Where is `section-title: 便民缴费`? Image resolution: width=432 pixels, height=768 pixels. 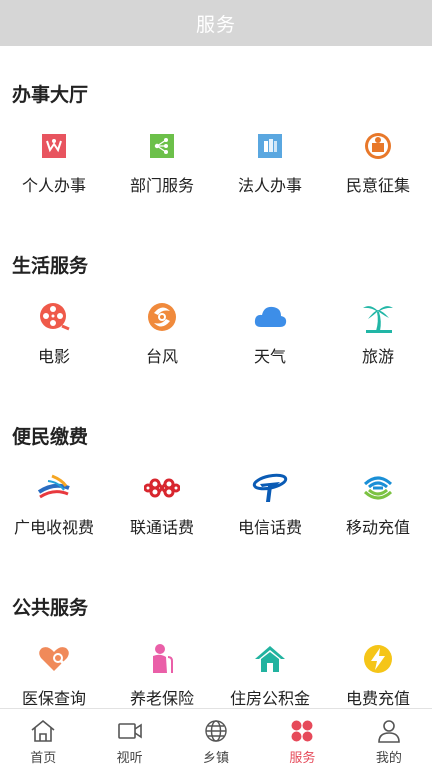
section-title: 便民缴费 is located at coordinates (50, 437).